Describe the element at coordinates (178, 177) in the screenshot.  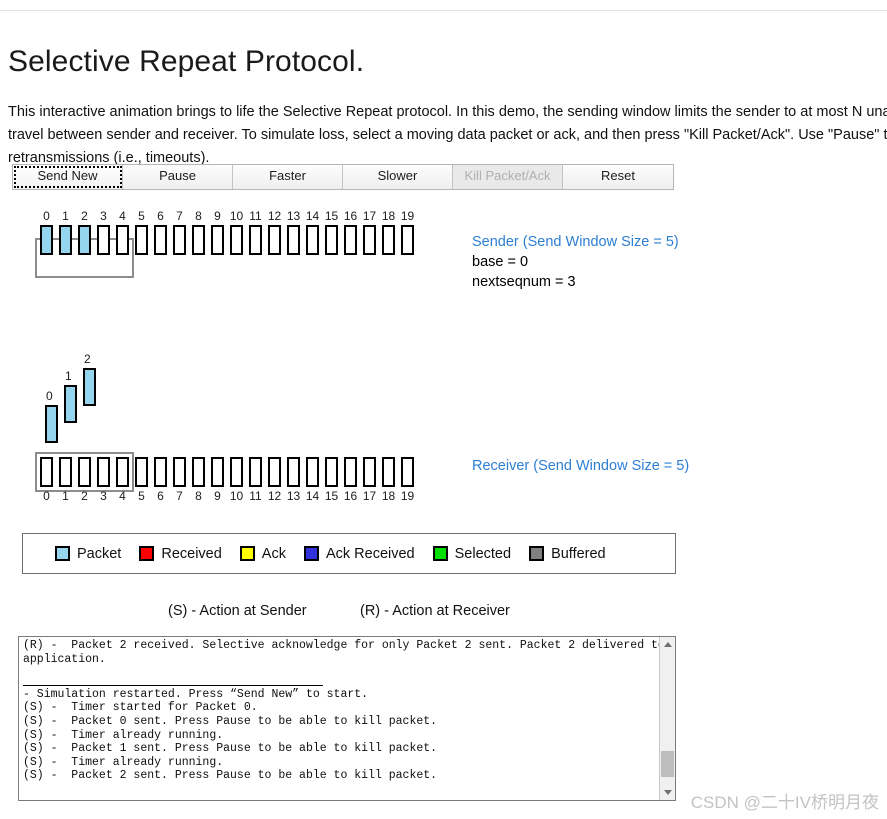
I see `button-pause: Pause` at that location.